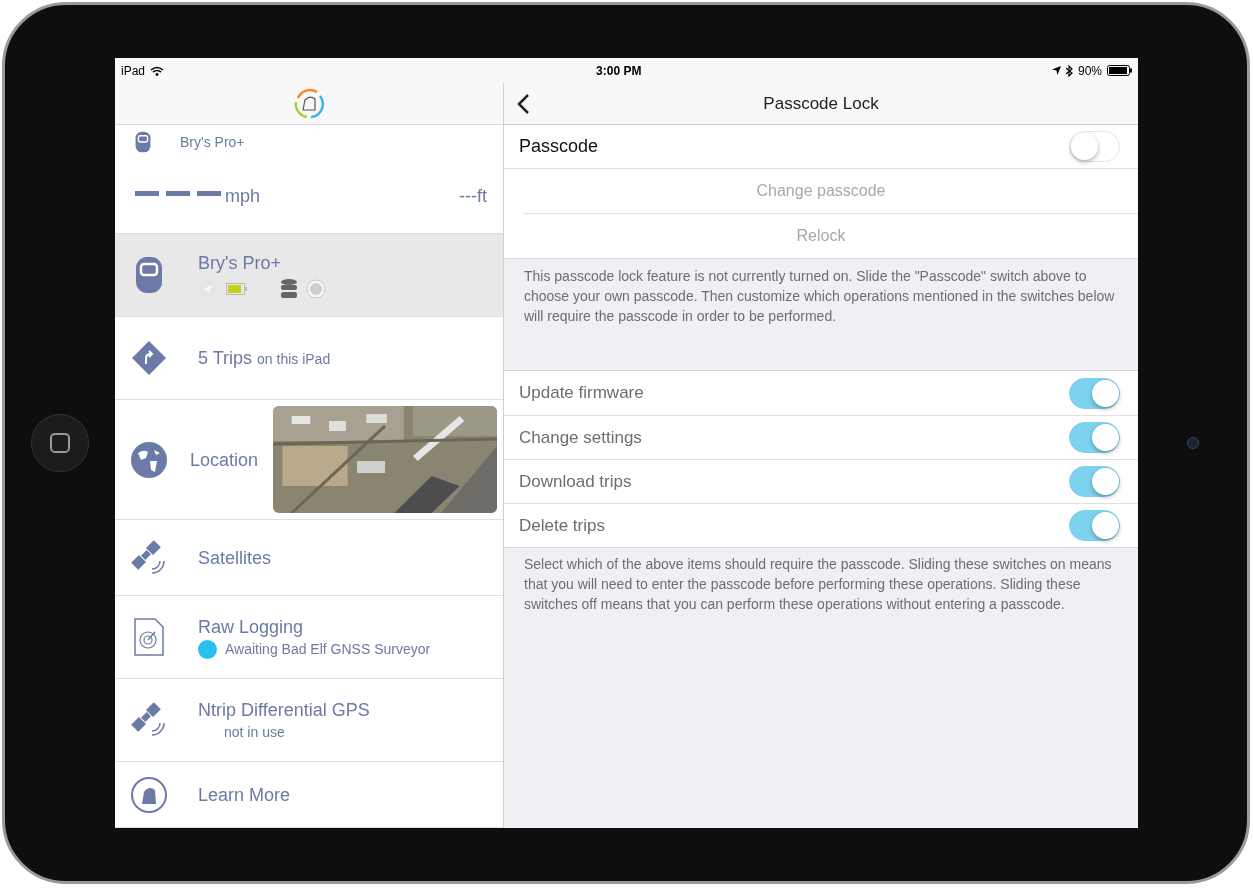 Image resolution: width=1253 pixels, height=888 pixels. Describe the element at coordinates (149, 794) in the screenshot. I see `logo-circle-icon` at that location.